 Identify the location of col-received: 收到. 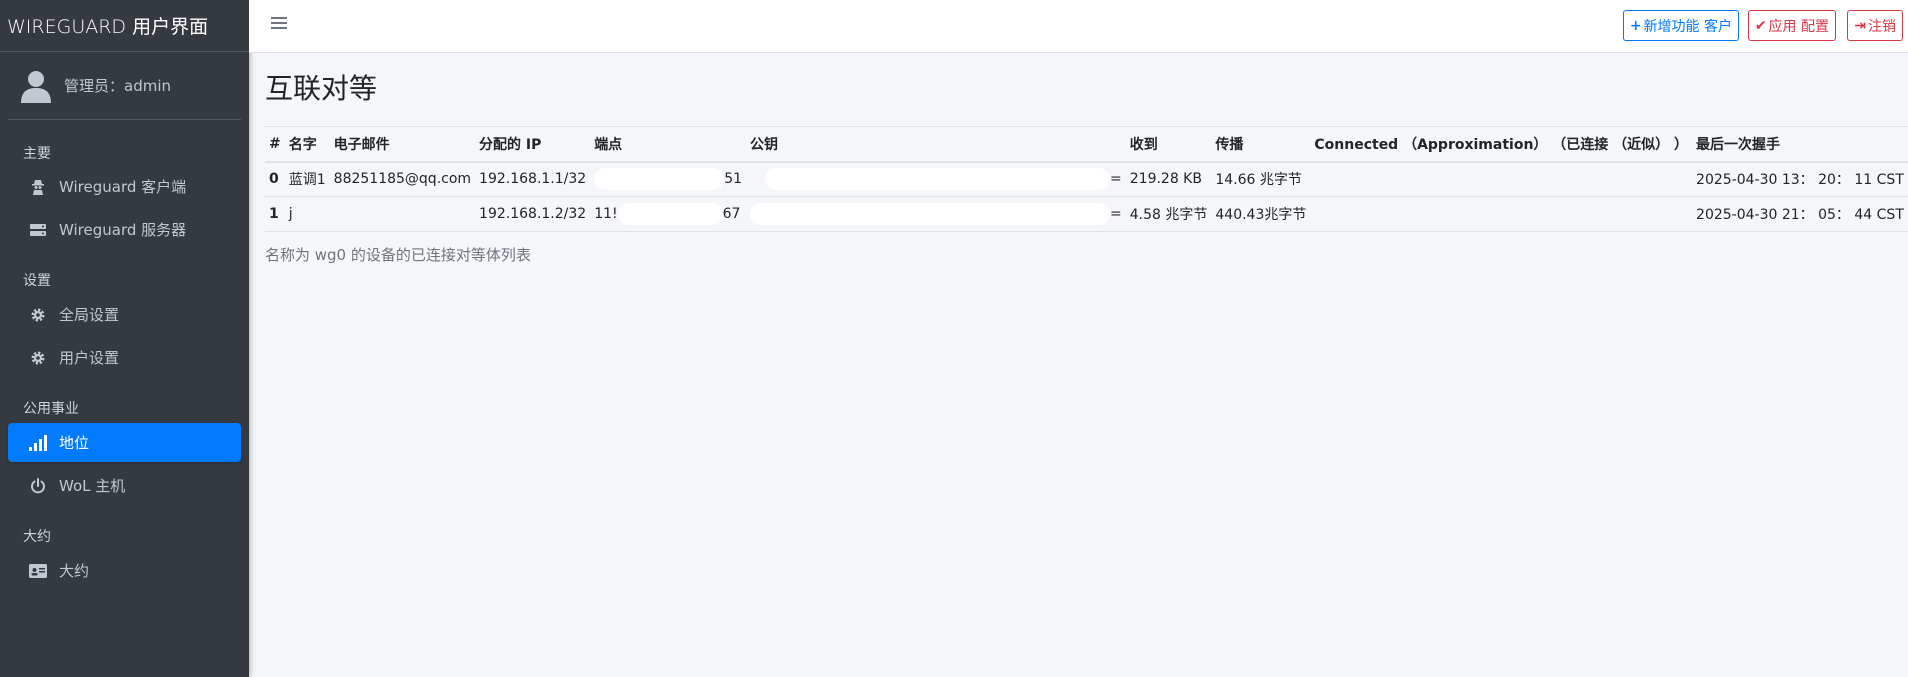
(1143, 144).